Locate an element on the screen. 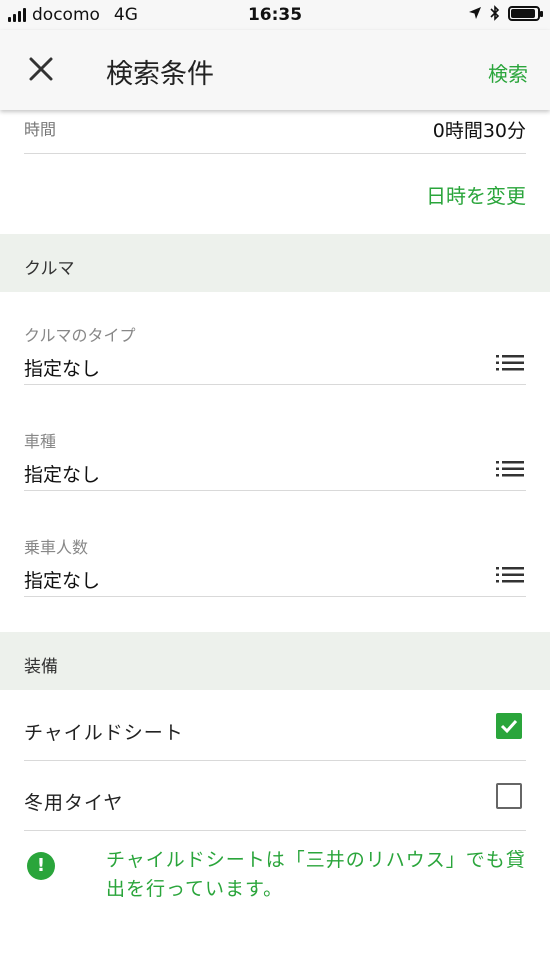 This screenshot has height=978, width=550. change-datetime-button: 日時を変更 is located at coordinates (476, 194).